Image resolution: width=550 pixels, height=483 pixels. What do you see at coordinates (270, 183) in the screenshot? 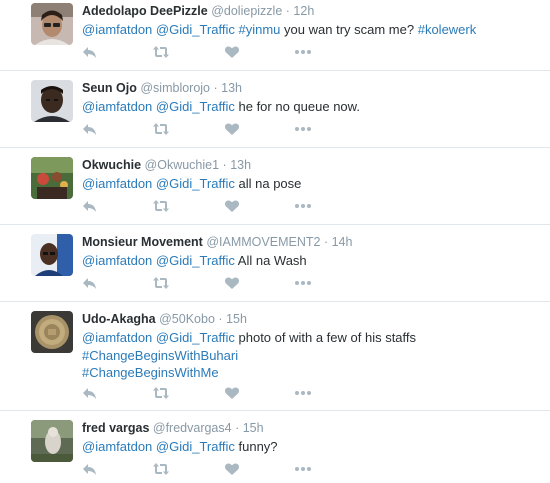
I see `tweet-body: all na pose` at bounding box center [270, 183].